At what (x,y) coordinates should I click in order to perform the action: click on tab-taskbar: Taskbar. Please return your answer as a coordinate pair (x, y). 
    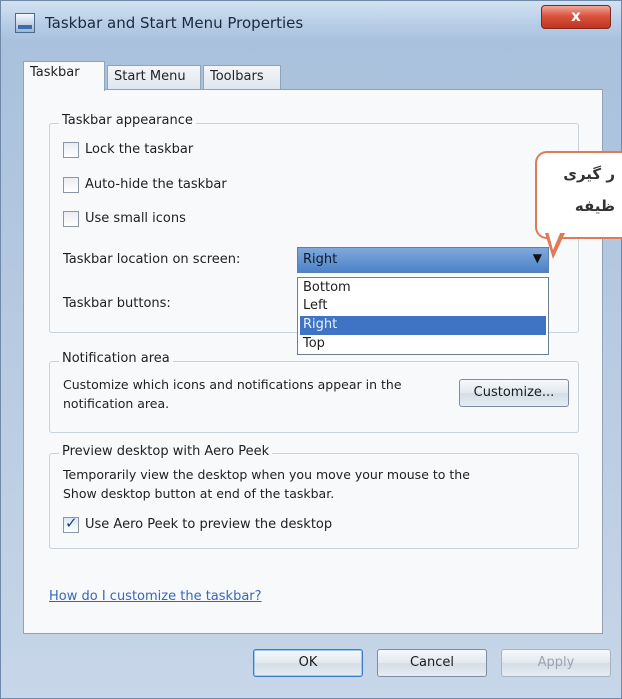
    Looking at the image, I should click on (64, 76).